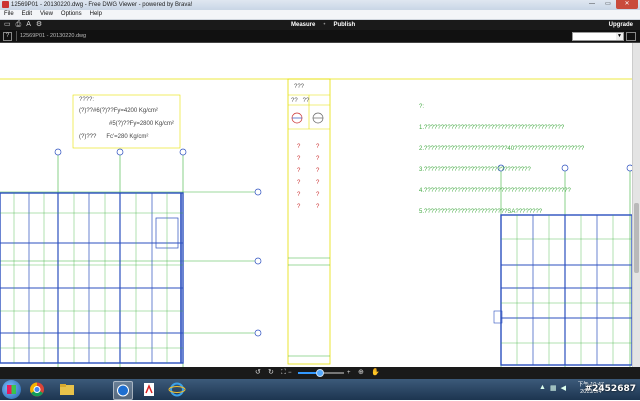 The width and height of the screenshot is (640, 401). Describe the element at coordinates (475, 170) in the screenshot. I see `general-note: 3.????????????????????????????????` at that location.